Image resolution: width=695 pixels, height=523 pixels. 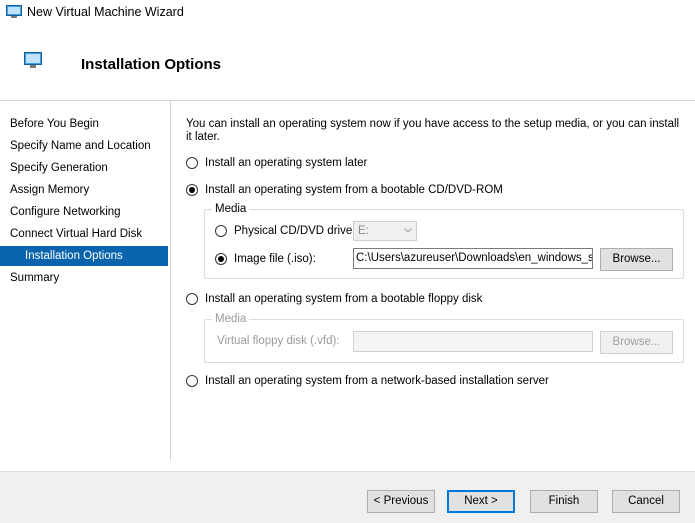 What do you see at coordinates (295, 231) in the screenshot?
I see `physical-drive-label: Physical CD/DVD drive:` at bounding box center [295, 231].